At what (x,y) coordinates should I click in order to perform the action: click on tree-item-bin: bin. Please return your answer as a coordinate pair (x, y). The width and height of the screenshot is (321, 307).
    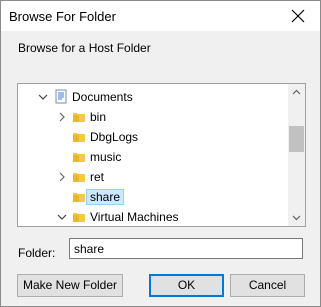
    Looking at the image, I should click on (153, 117).